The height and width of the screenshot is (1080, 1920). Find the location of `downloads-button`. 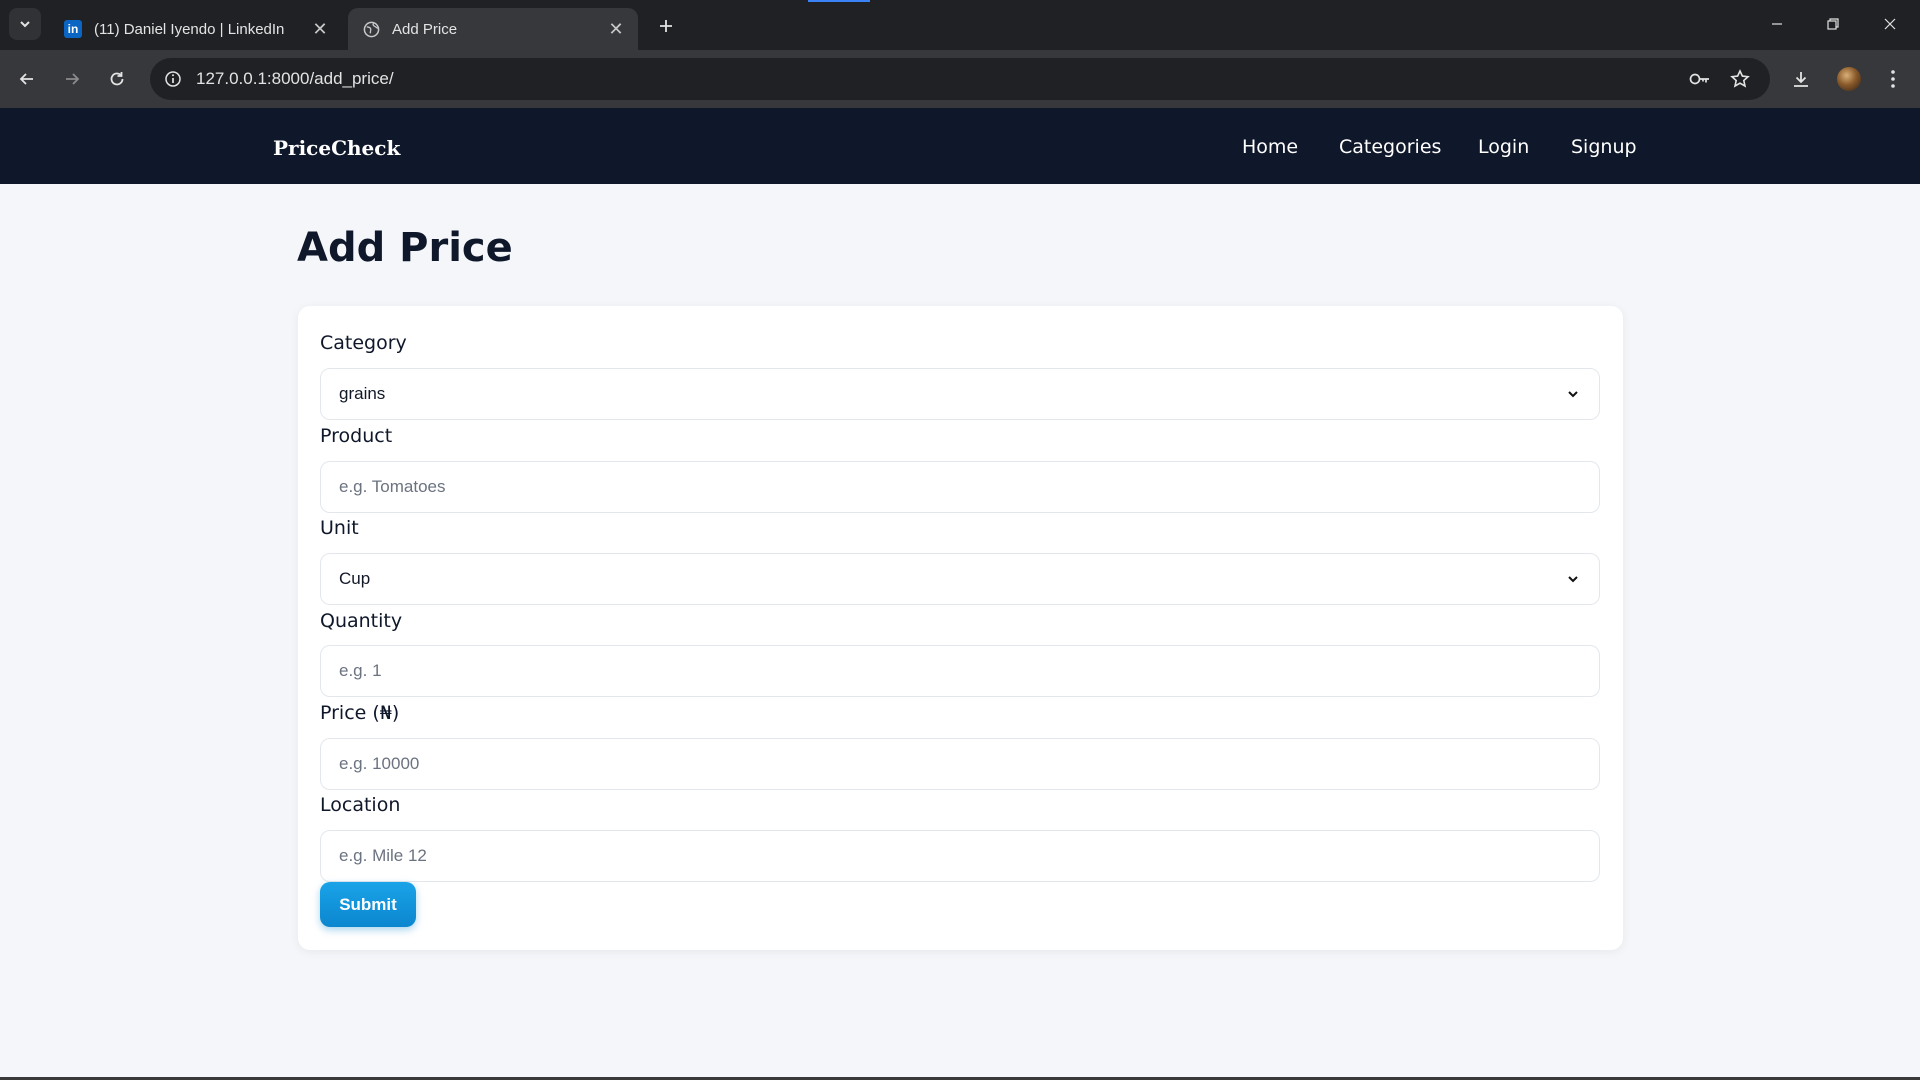

downloads-button is located at coordinates (1801, 79).